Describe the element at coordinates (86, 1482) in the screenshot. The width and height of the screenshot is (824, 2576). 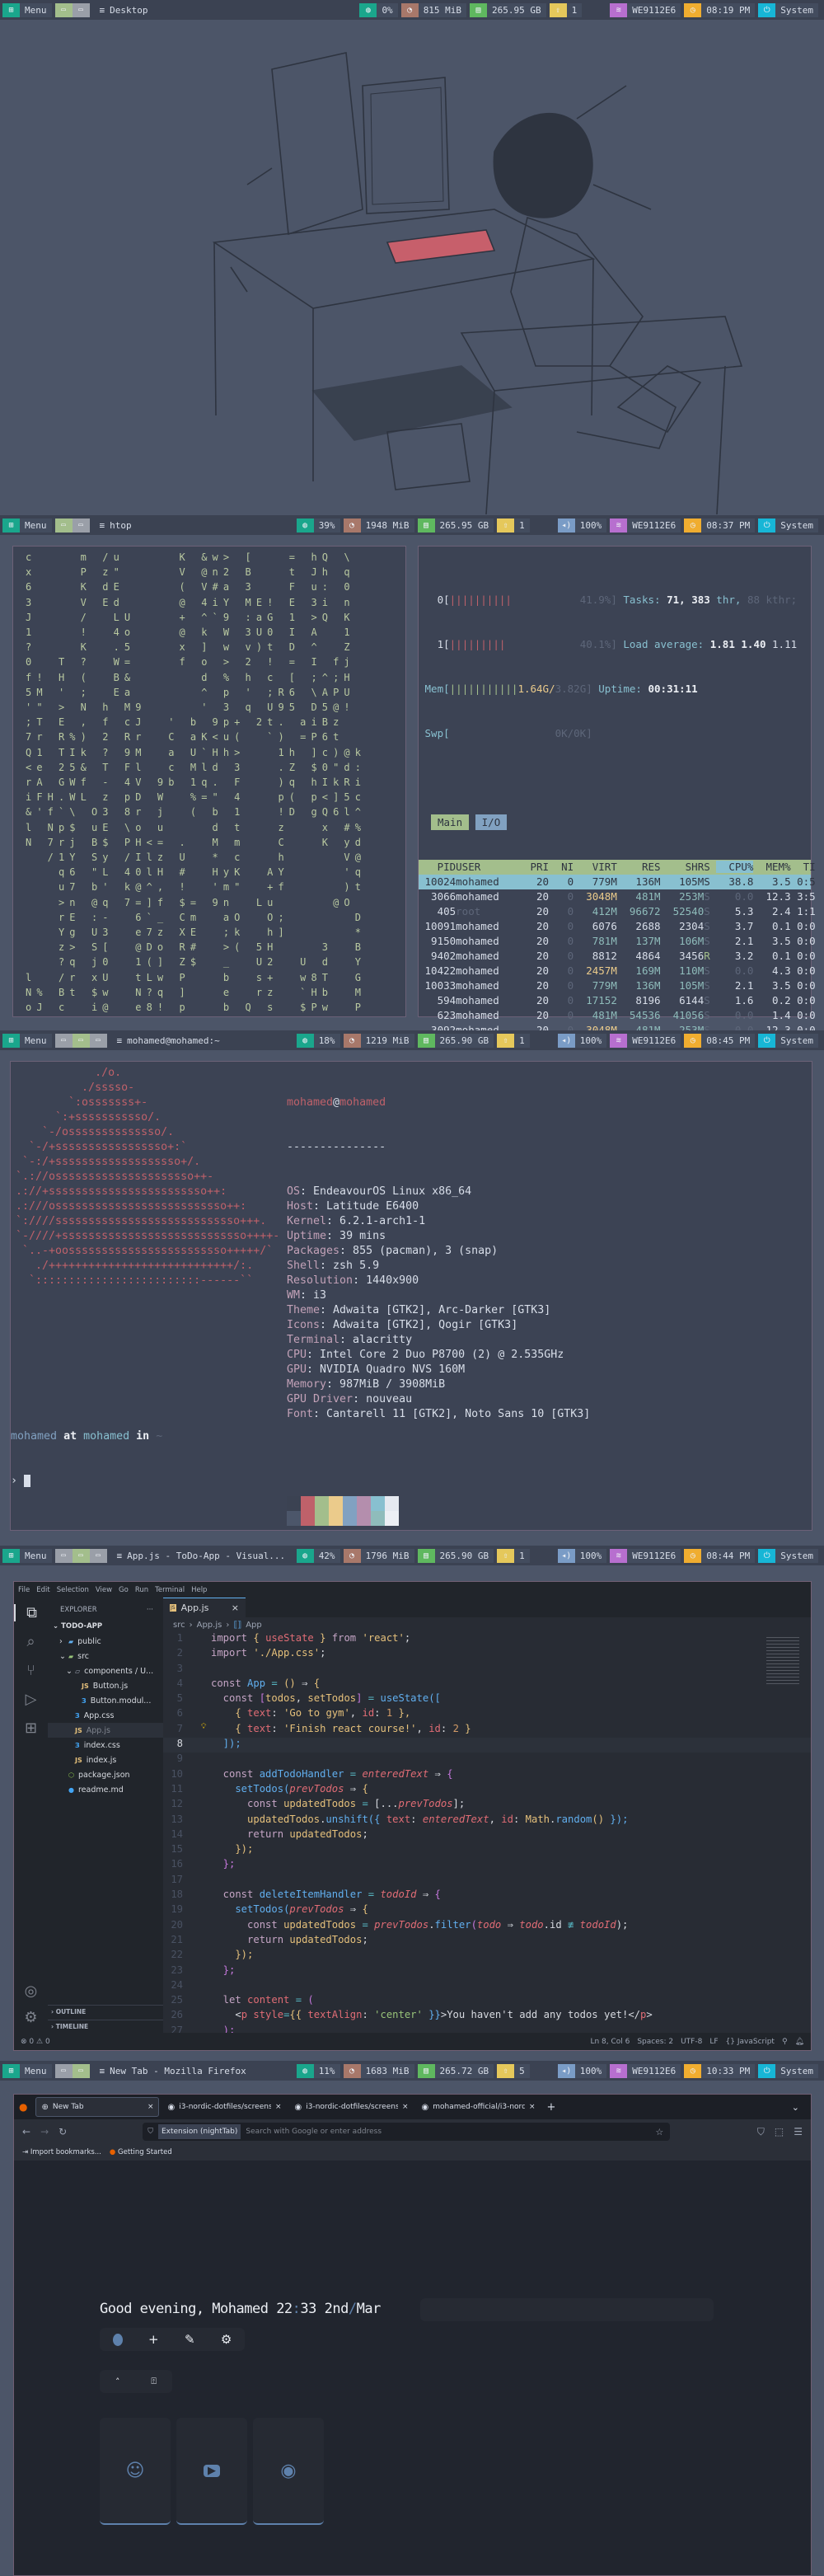
I see `shell-input: ›` at that location.